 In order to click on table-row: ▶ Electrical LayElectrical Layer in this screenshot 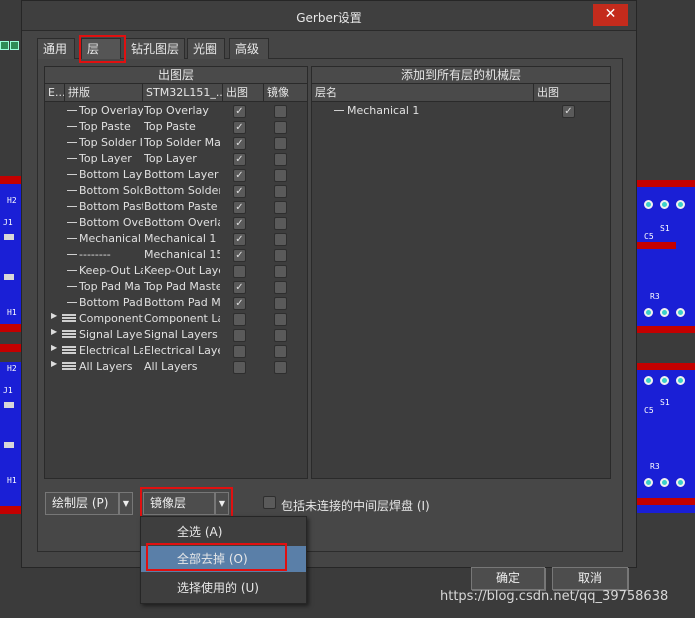, I will do `click(176, 351)`.